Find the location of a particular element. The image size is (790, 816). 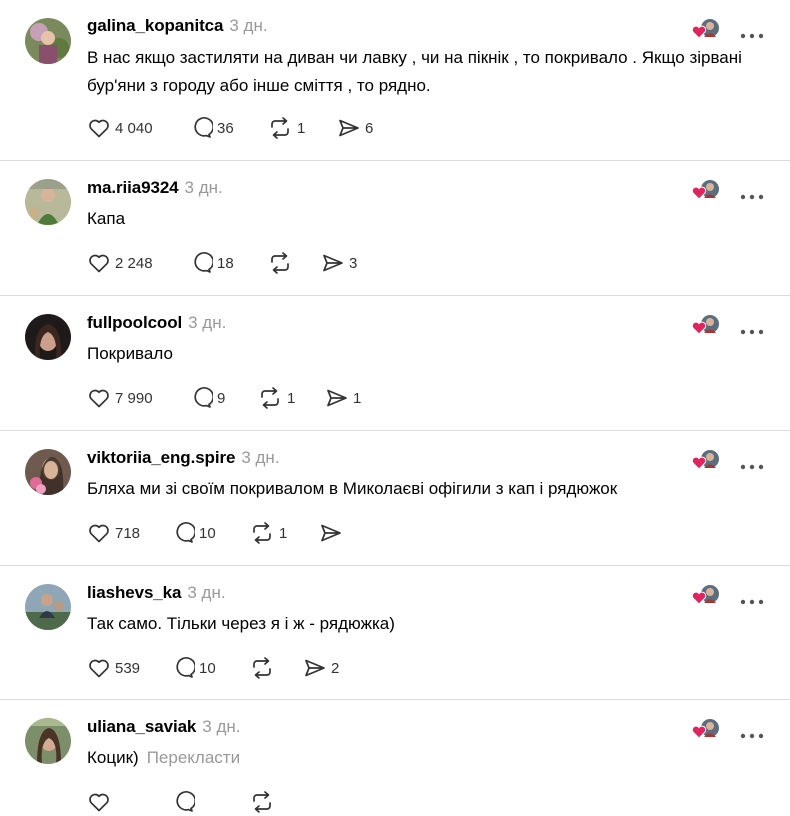

like-count: 7 990 is located at coordinates (134, 398).